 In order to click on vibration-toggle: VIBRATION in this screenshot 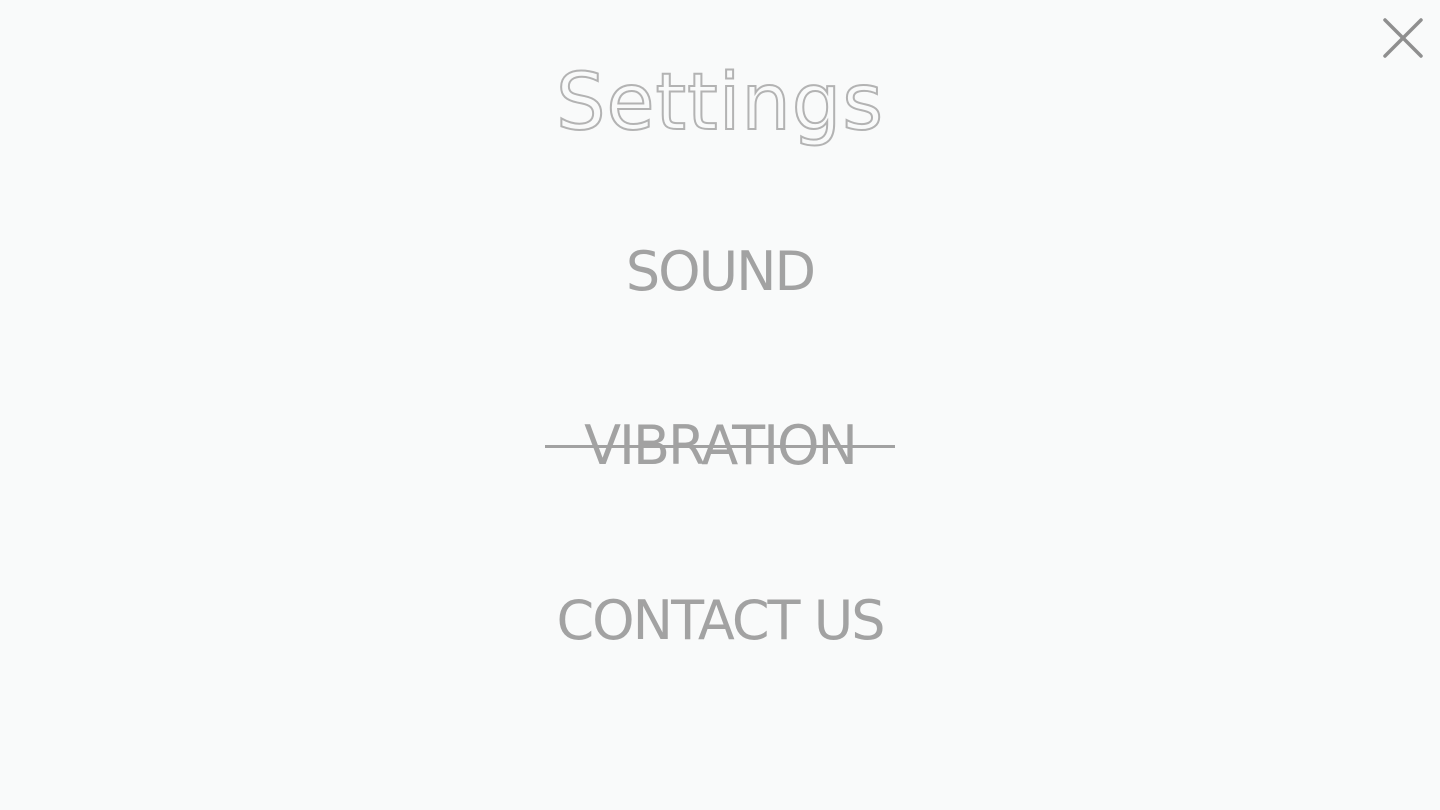, I will do `click(720, 446)`.